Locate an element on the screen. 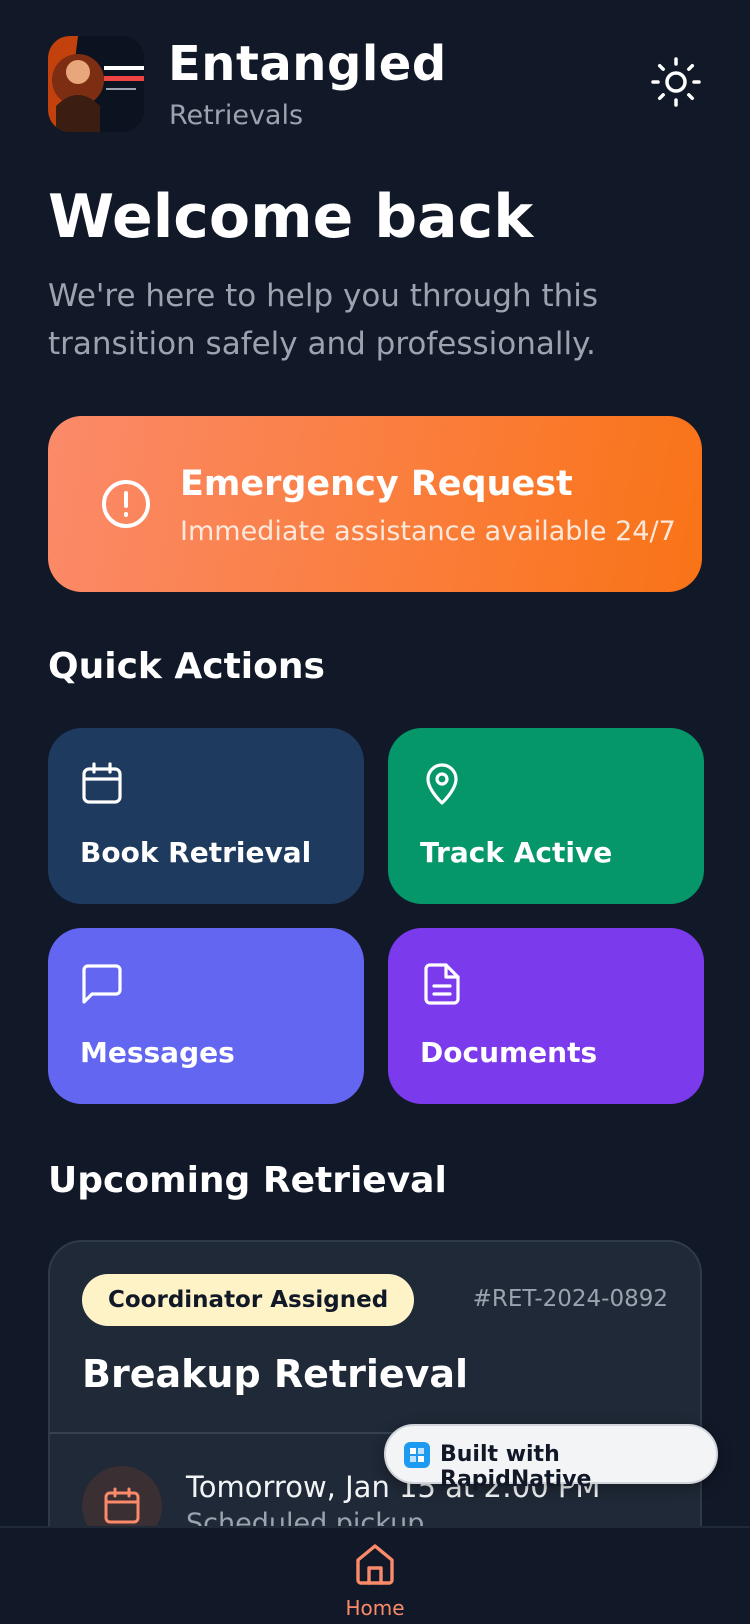  track-active-tile: Track Active is located at coordinates (546, 816).